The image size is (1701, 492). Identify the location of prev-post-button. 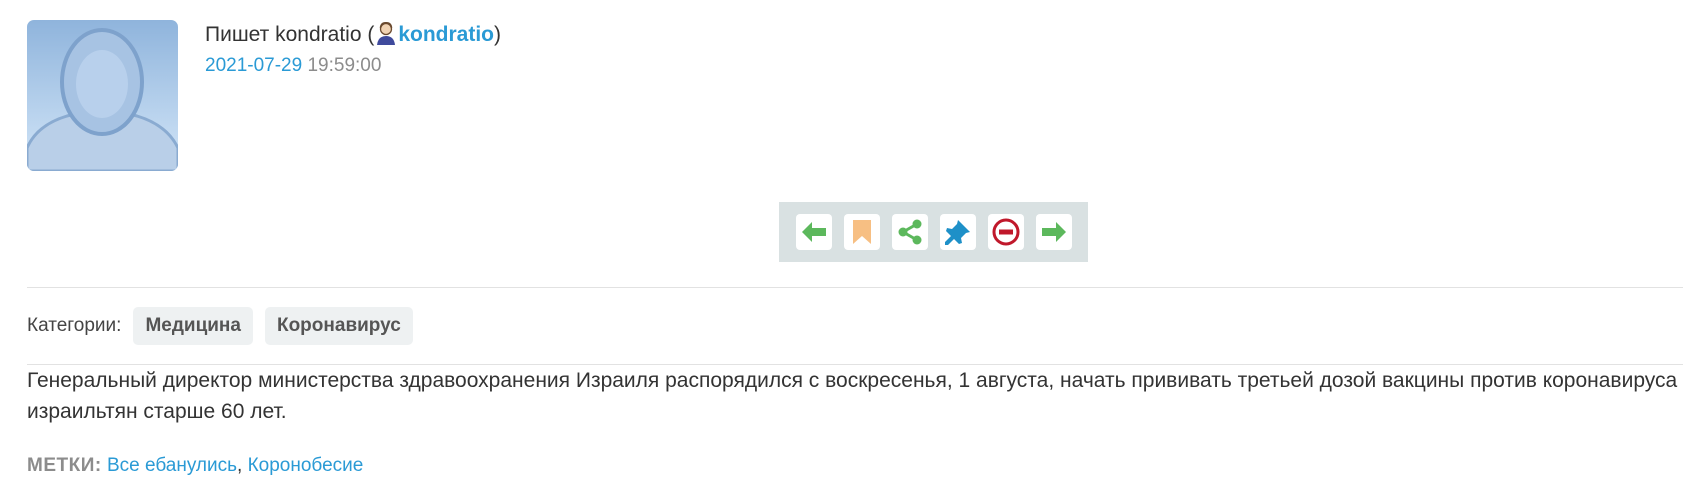
(813, 232).